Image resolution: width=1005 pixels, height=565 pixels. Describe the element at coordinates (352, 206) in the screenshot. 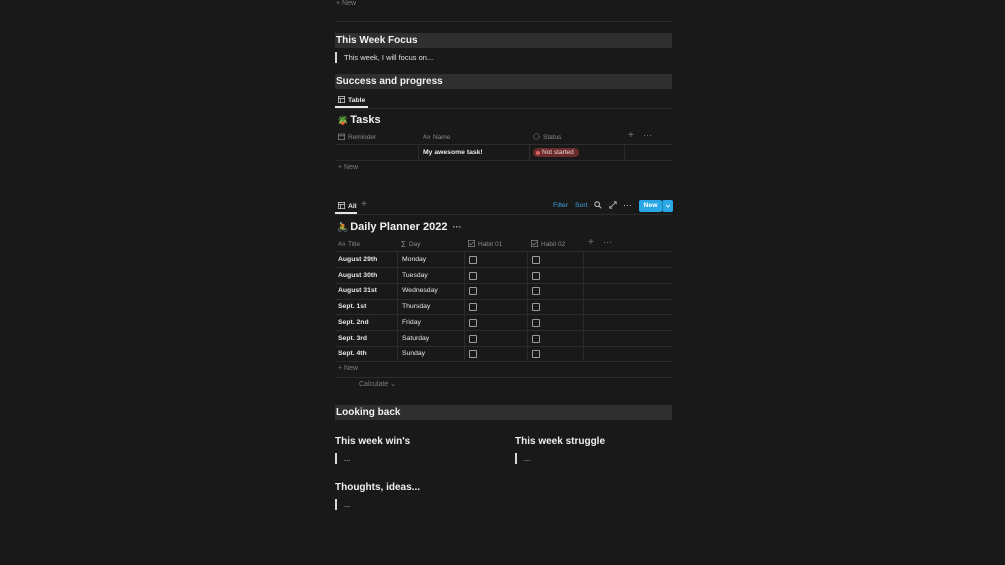

I see `tab-label: All` at that location.